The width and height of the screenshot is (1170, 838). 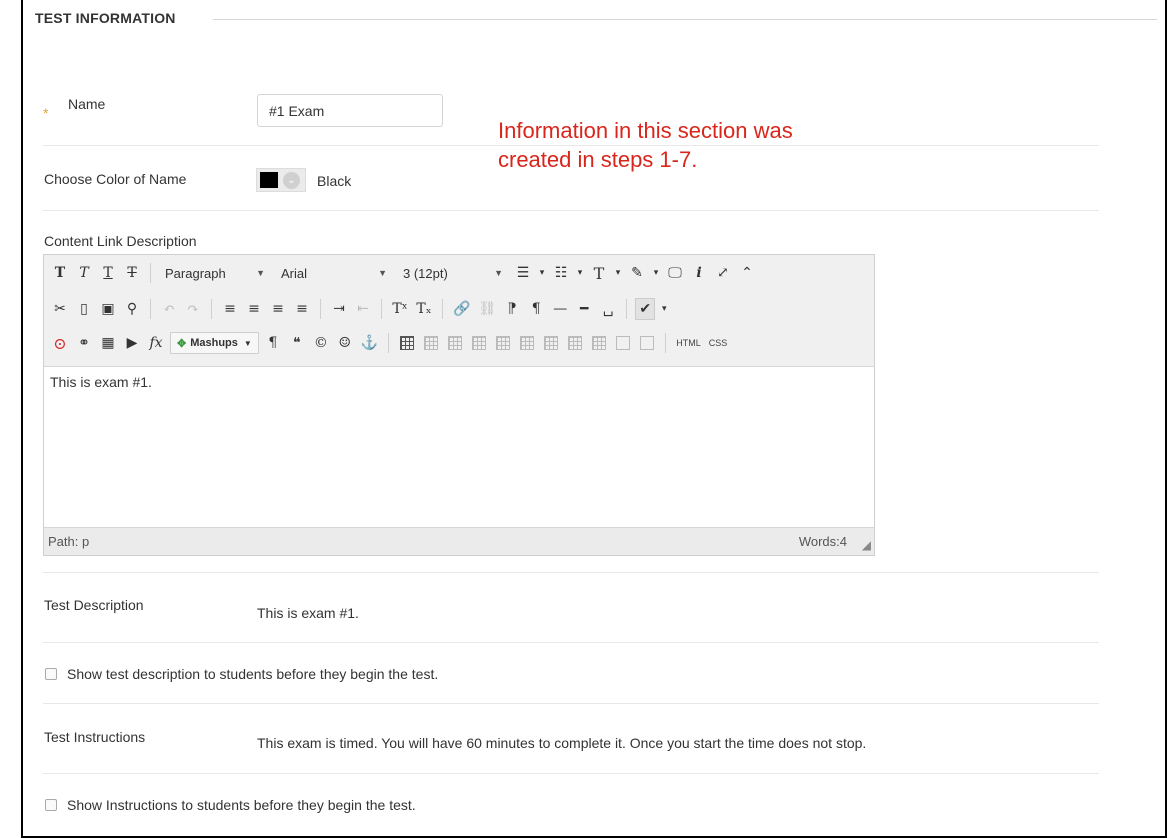 I want to click on resize-handle-icon: ◢, so click(x=866, y=545).